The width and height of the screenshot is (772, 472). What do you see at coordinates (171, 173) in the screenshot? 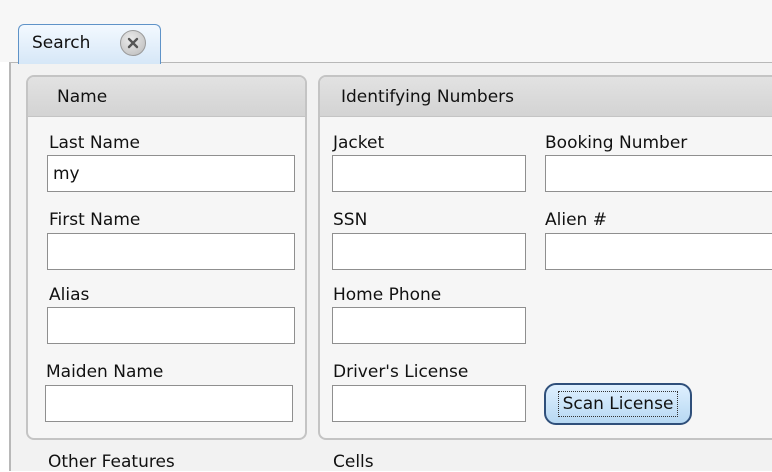
I see `last-name-input` at bounding box center [171, 173].